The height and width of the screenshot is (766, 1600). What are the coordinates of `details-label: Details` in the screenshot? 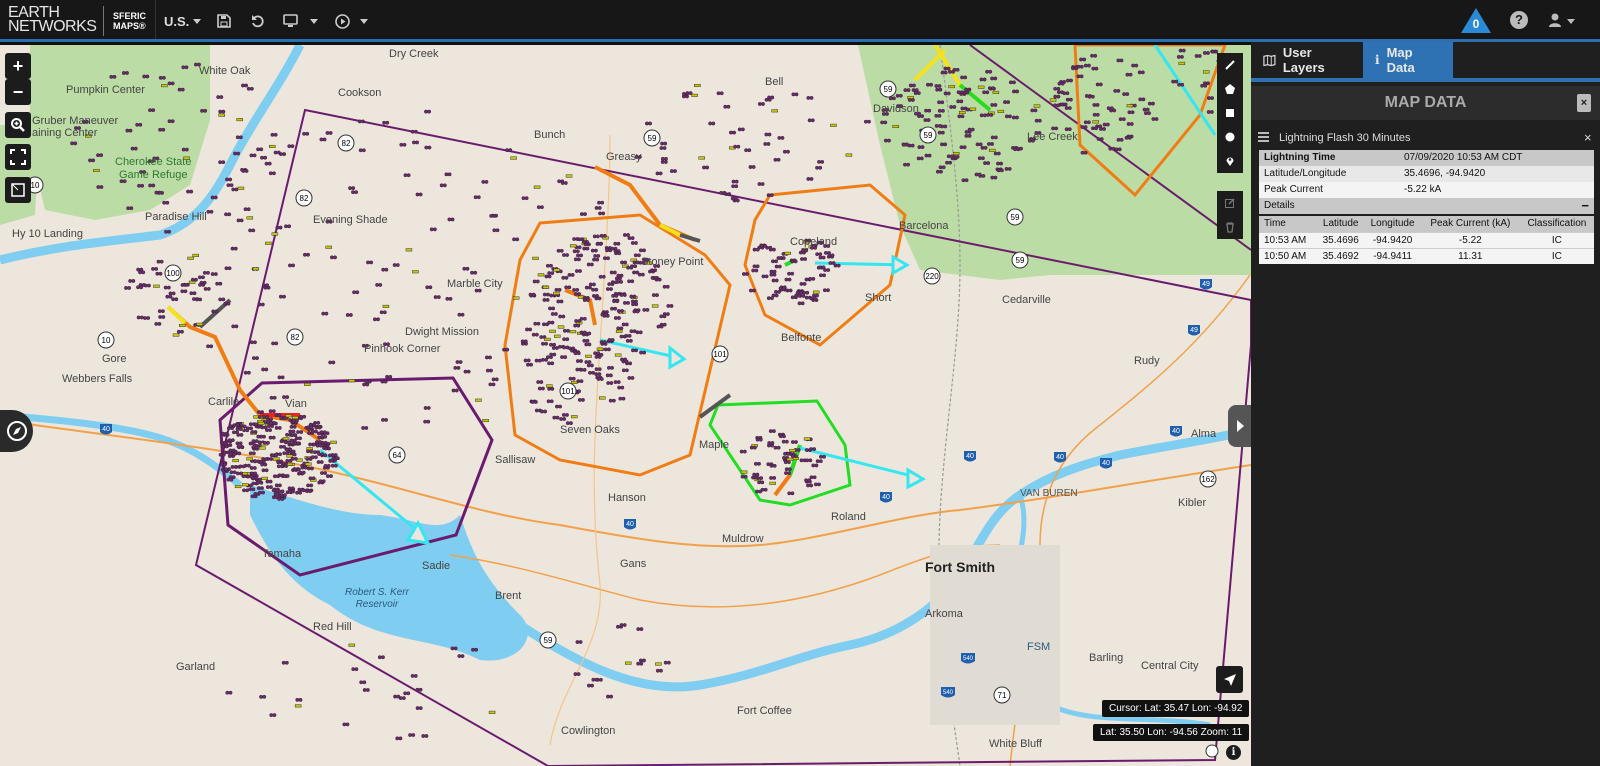 It's located at (1279, 205).